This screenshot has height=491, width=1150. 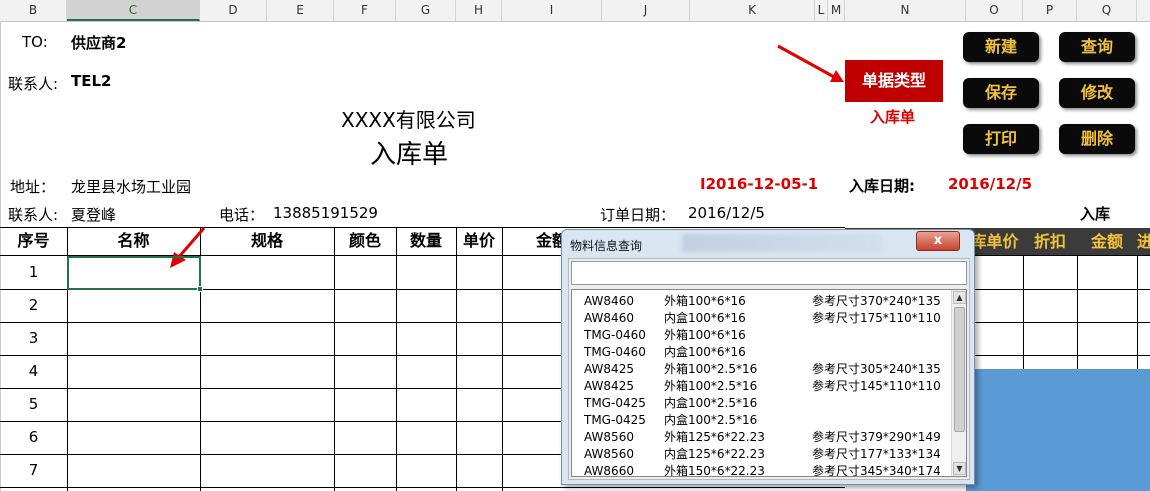 I want to click on list-item: AW8560 外箱125*6*22.23 参考尺寸379*290*149, so click(x=762, y=437).